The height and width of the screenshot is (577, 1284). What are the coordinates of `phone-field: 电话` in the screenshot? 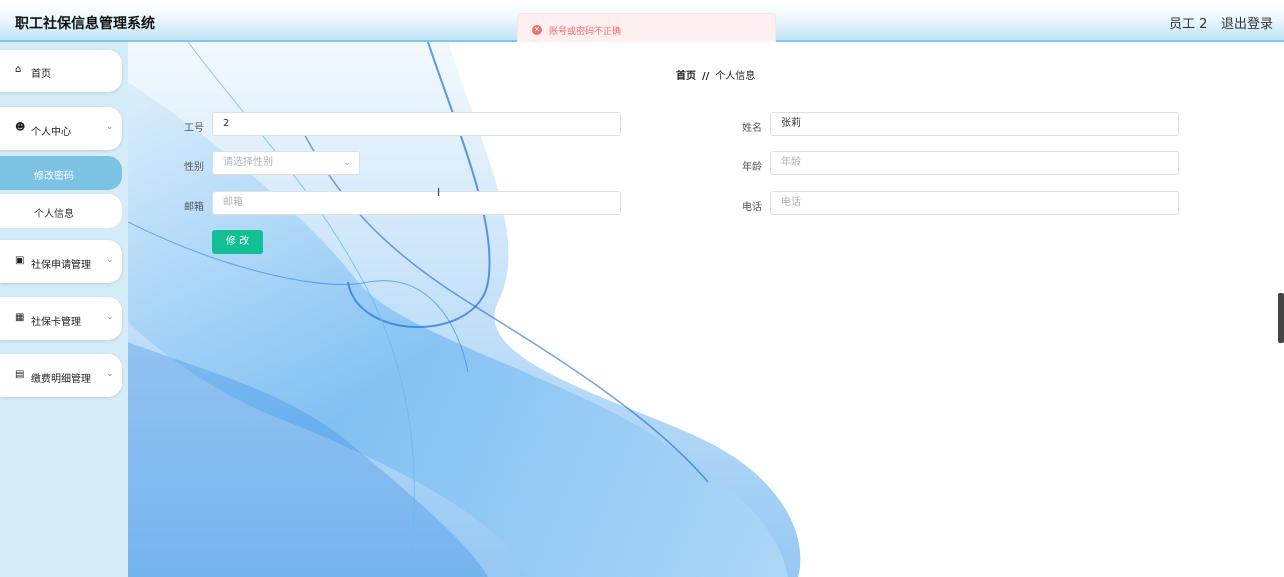 It's located at (974, 203).